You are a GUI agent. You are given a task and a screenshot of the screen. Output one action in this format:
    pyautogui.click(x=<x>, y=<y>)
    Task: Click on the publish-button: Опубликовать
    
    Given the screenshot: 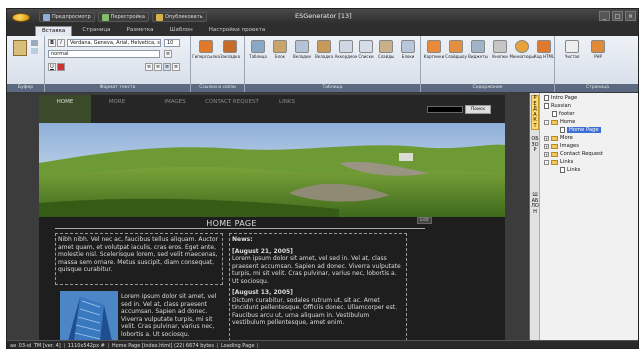 What is the action you would take?
    pyautogui.click(x=179, y=17)
    